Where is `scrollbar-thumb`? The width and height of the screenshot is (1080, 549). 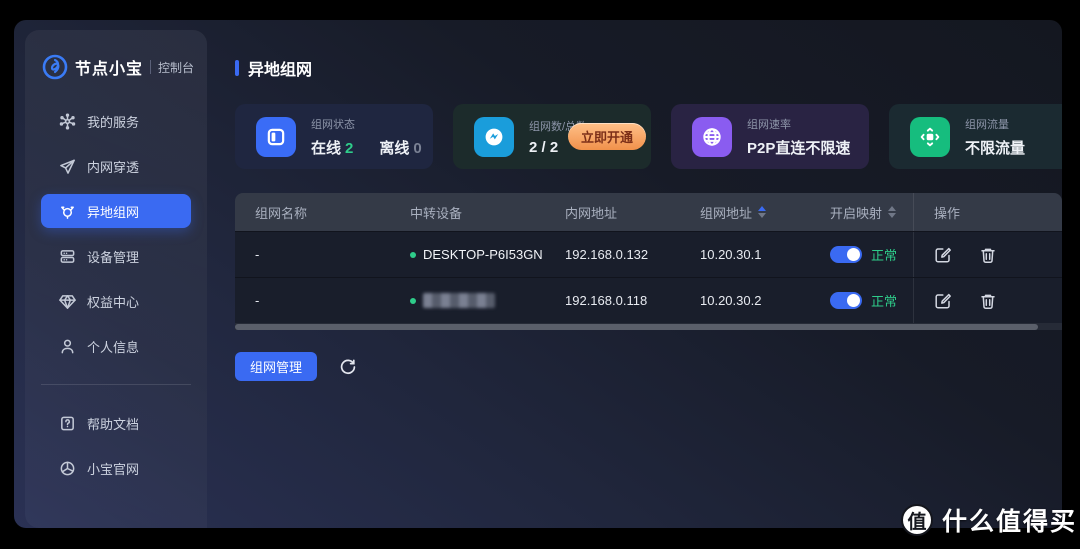
scrollbar-thumb is located at coordinates (636, 326).